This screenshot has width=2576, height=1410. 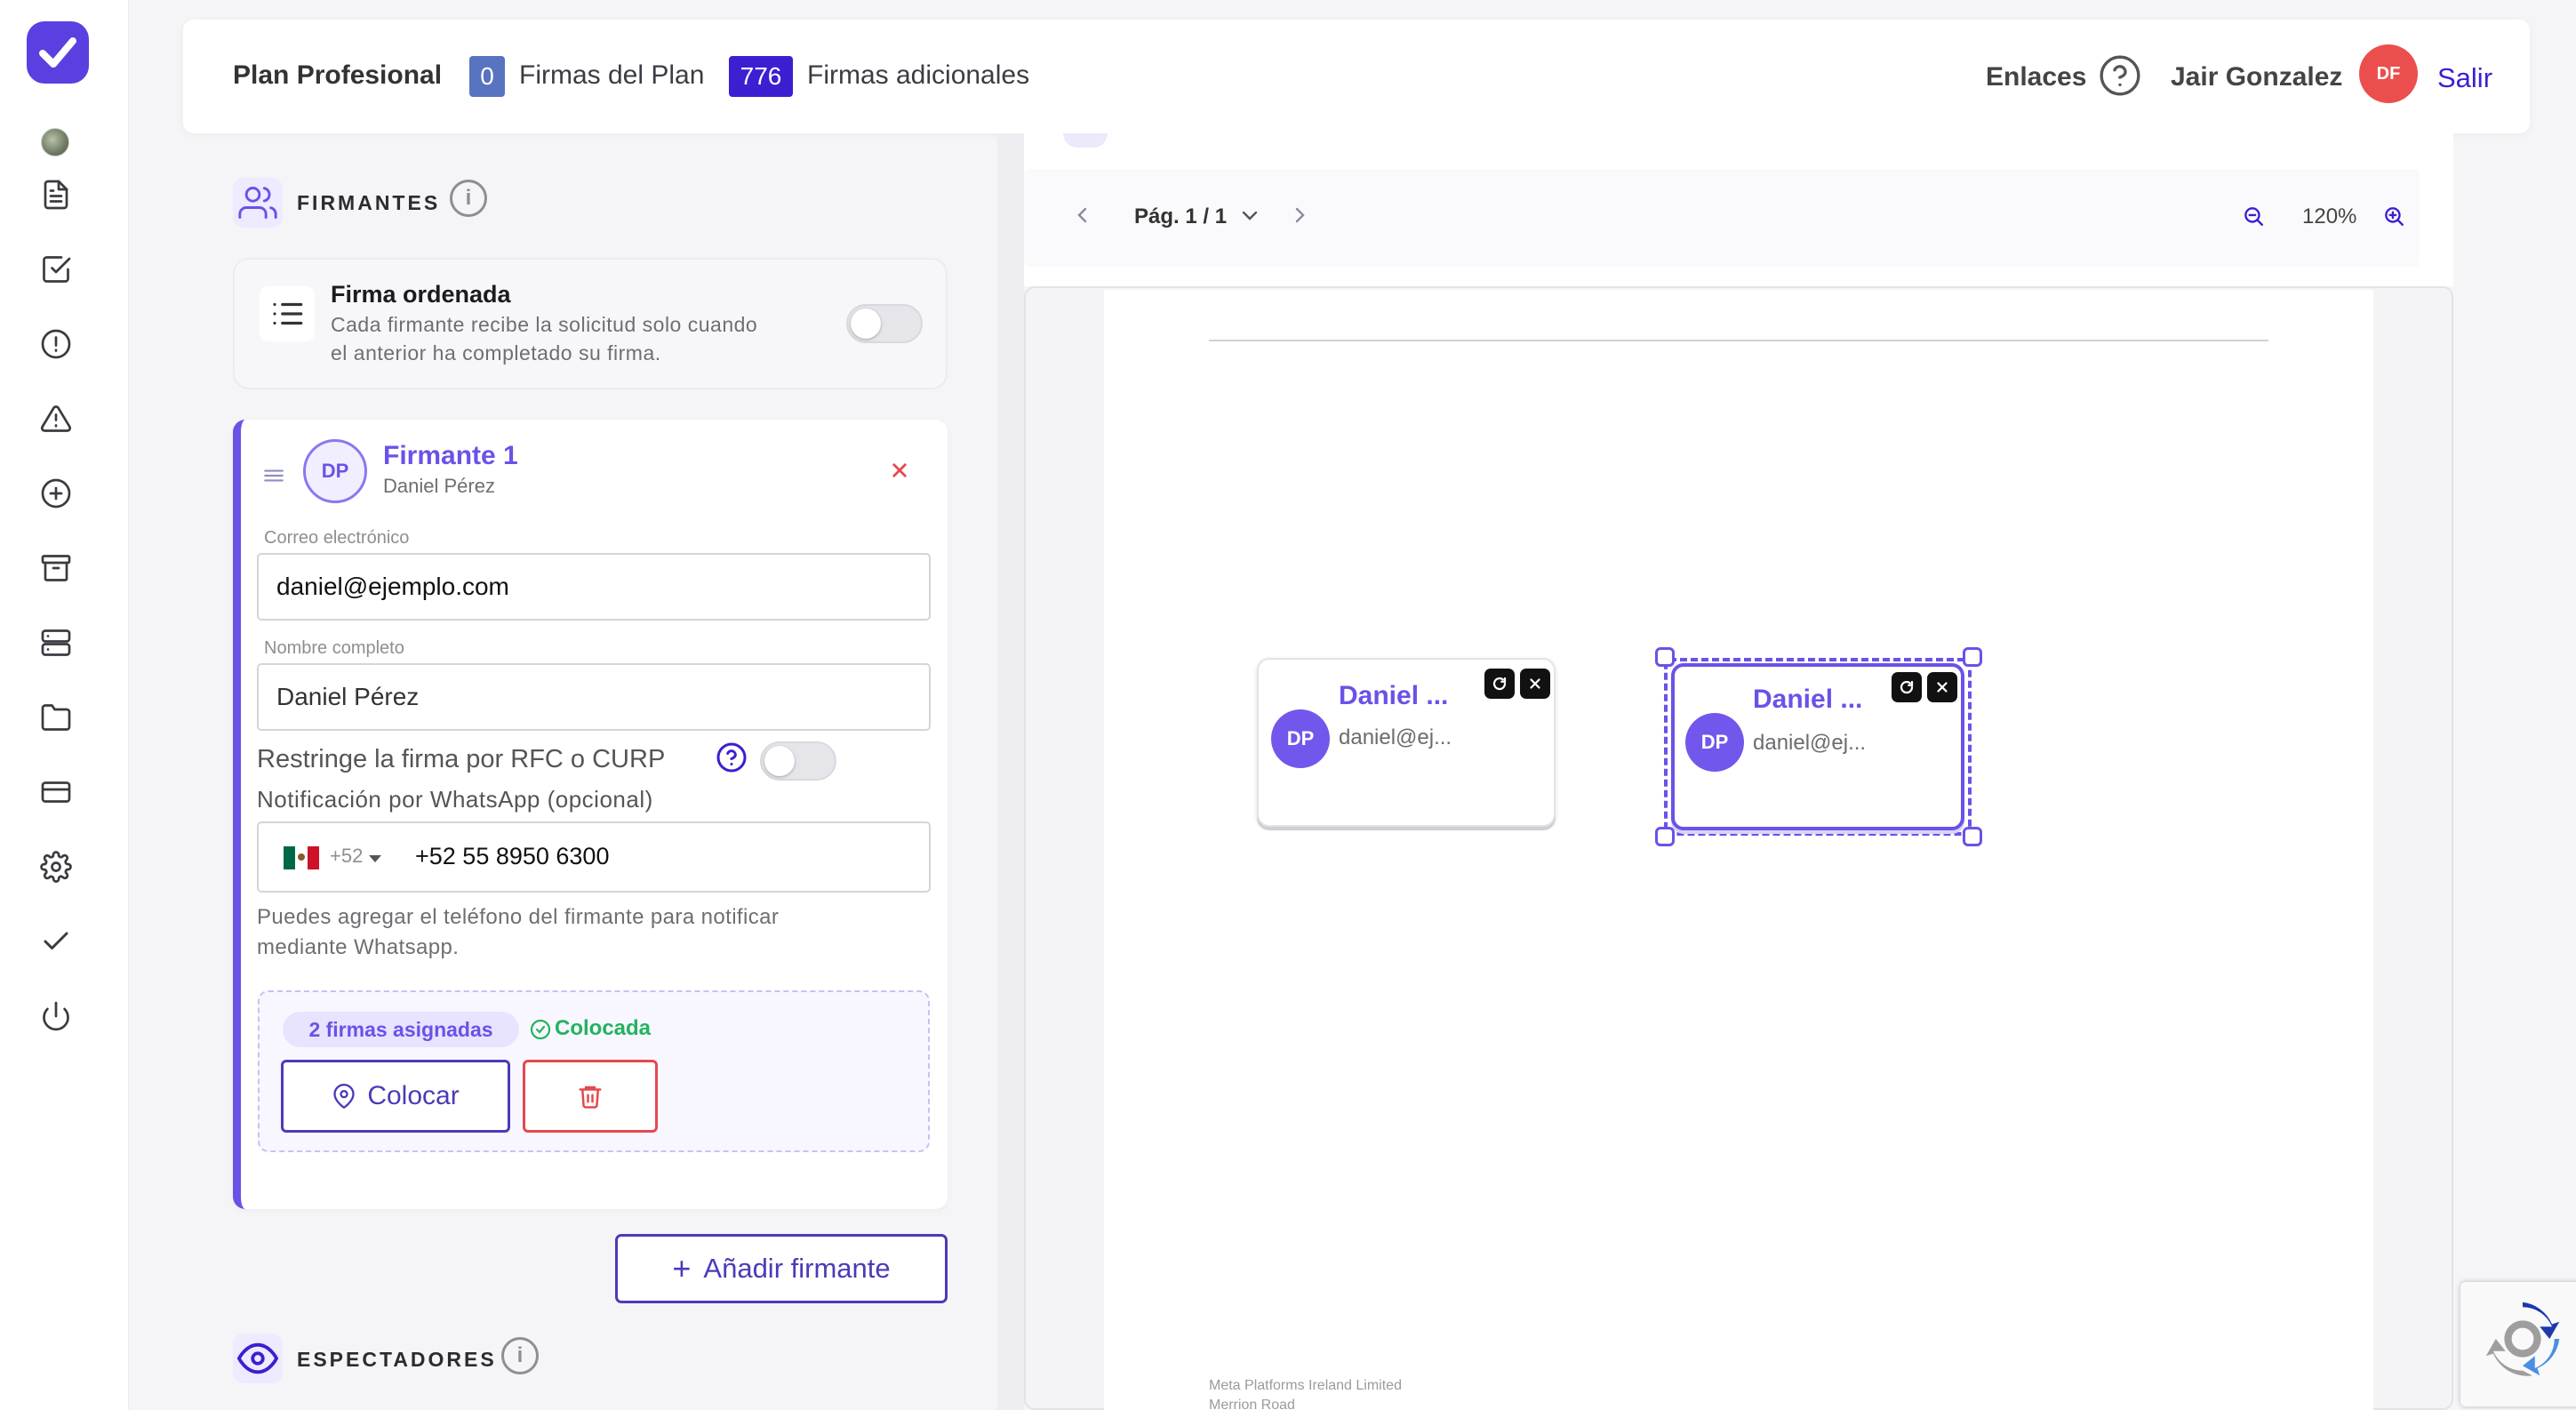 I want to click on help-icon, so click(x=2120, y=75).